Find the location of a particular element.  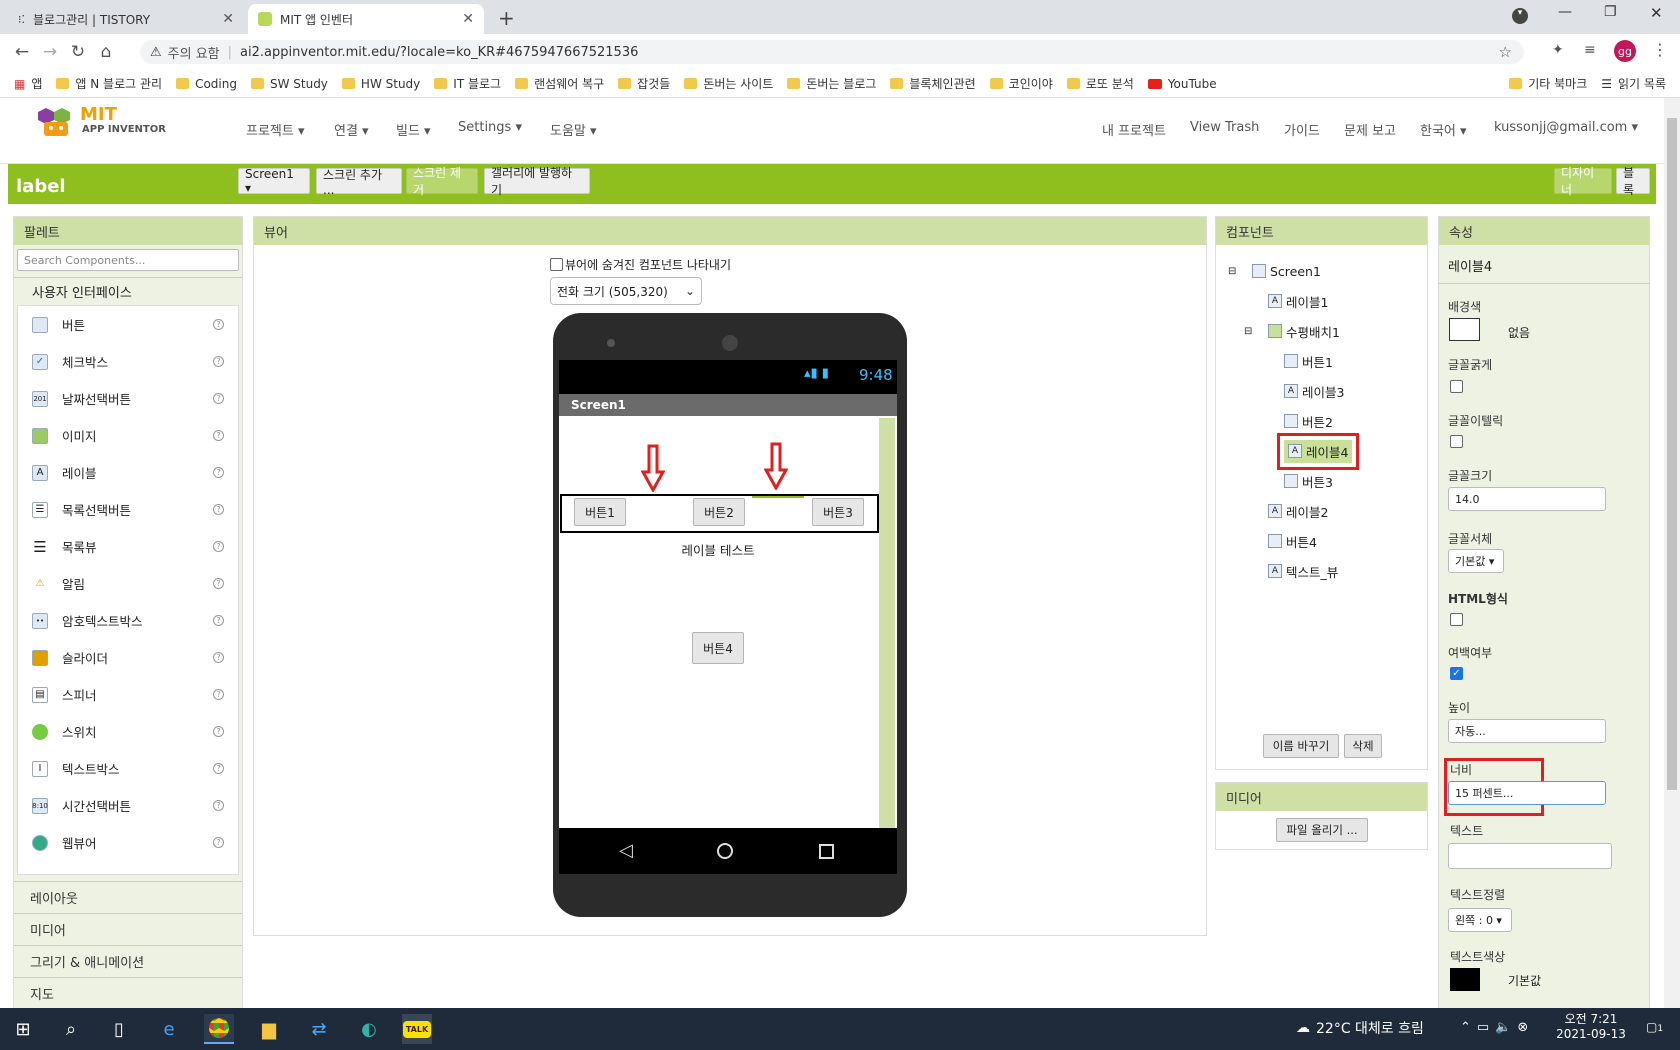

menu-language: 한국어 ▾ is located at coordinates (1443, 129).